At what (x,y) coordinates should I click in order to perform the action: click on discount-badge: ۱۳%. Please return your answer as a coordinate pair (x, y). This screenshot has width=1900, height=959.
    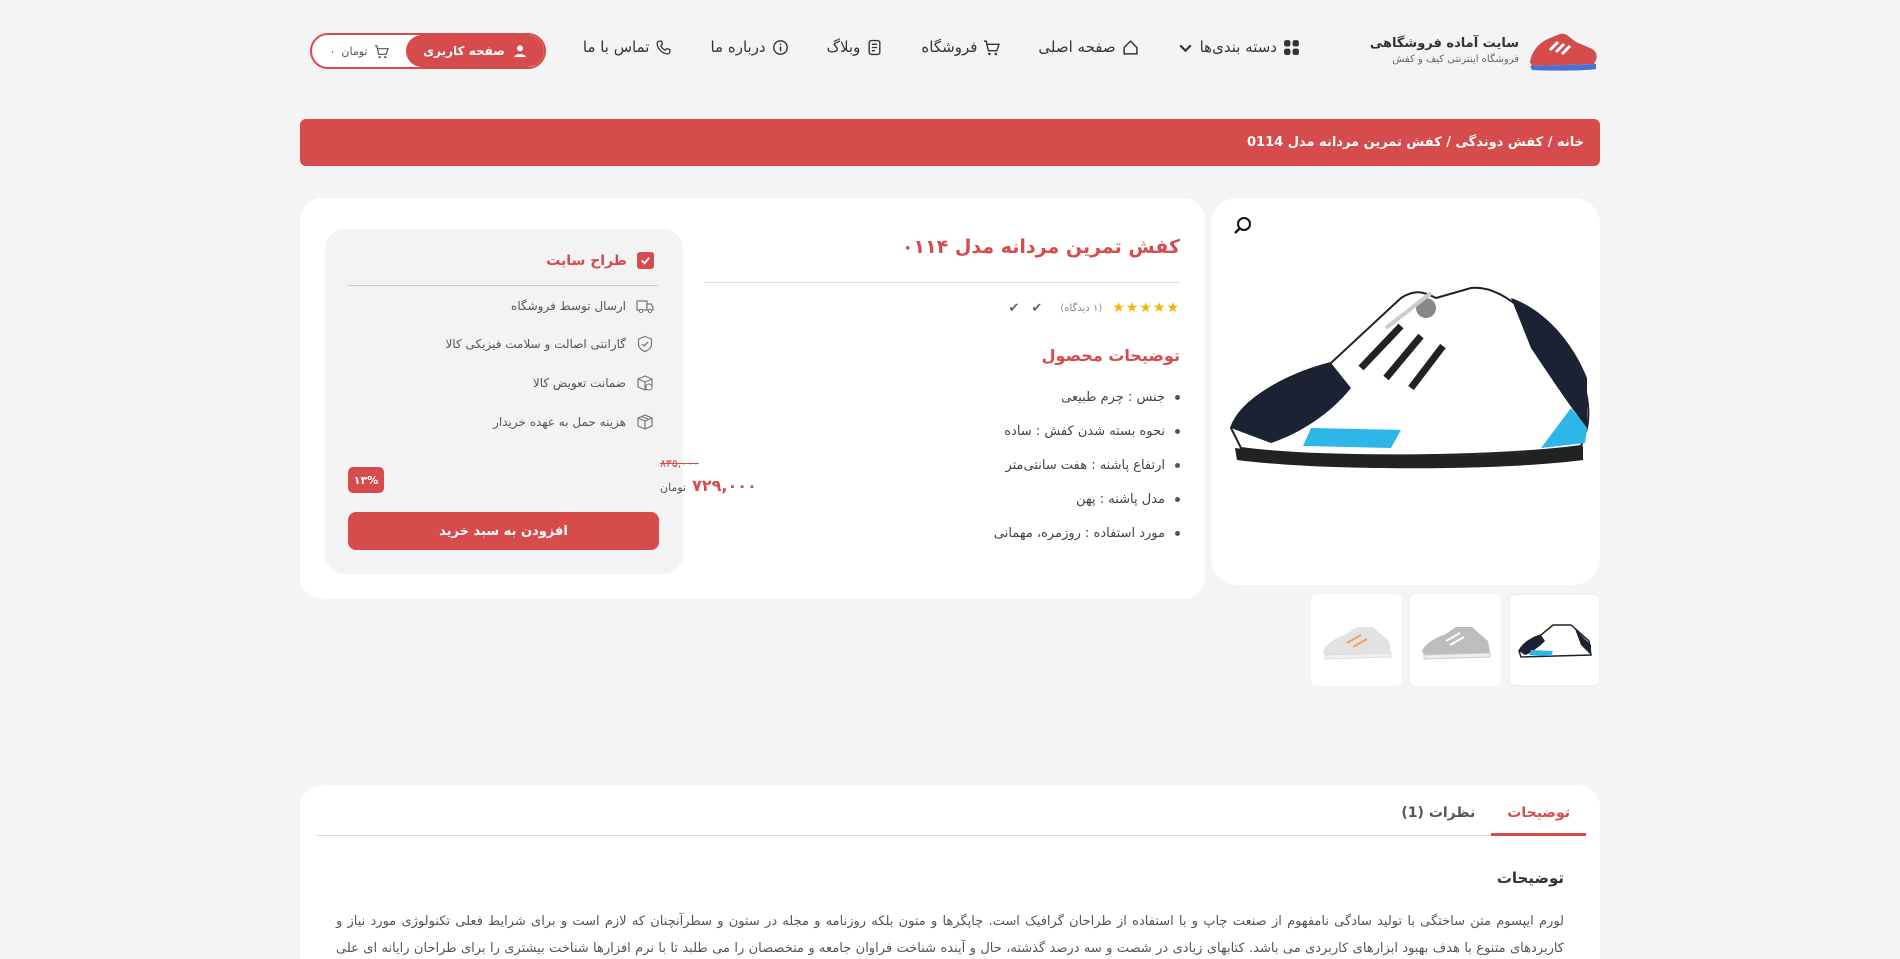
    Looking at the image, I should click on (366, 480).